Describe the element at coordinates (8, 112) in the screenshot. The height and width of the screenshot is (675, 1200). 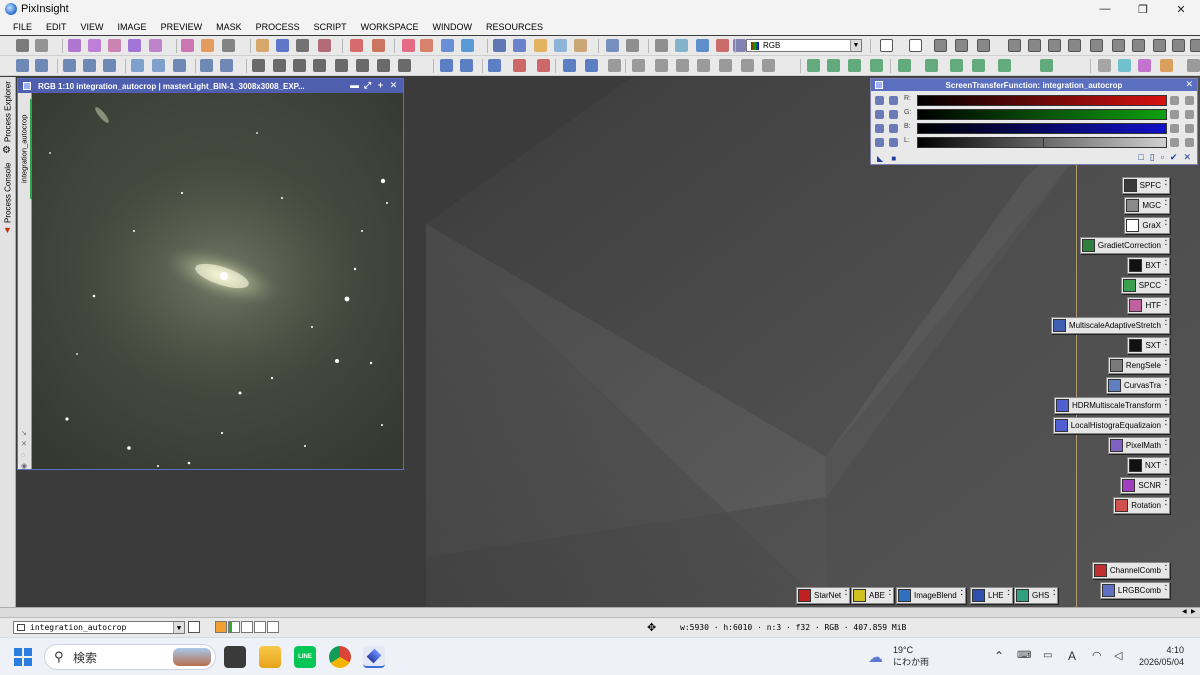
I see `tab-process-explorer: Process Explorer` at that location.